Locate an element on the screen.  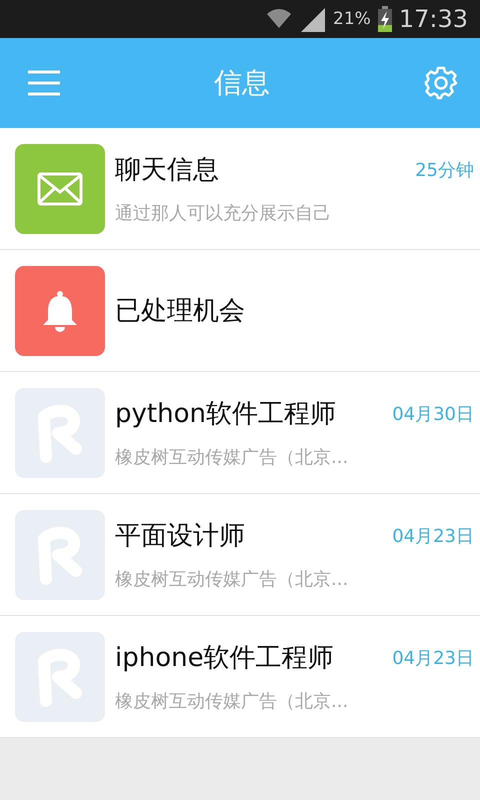
bell-icon is located at coordinates (60, 311).